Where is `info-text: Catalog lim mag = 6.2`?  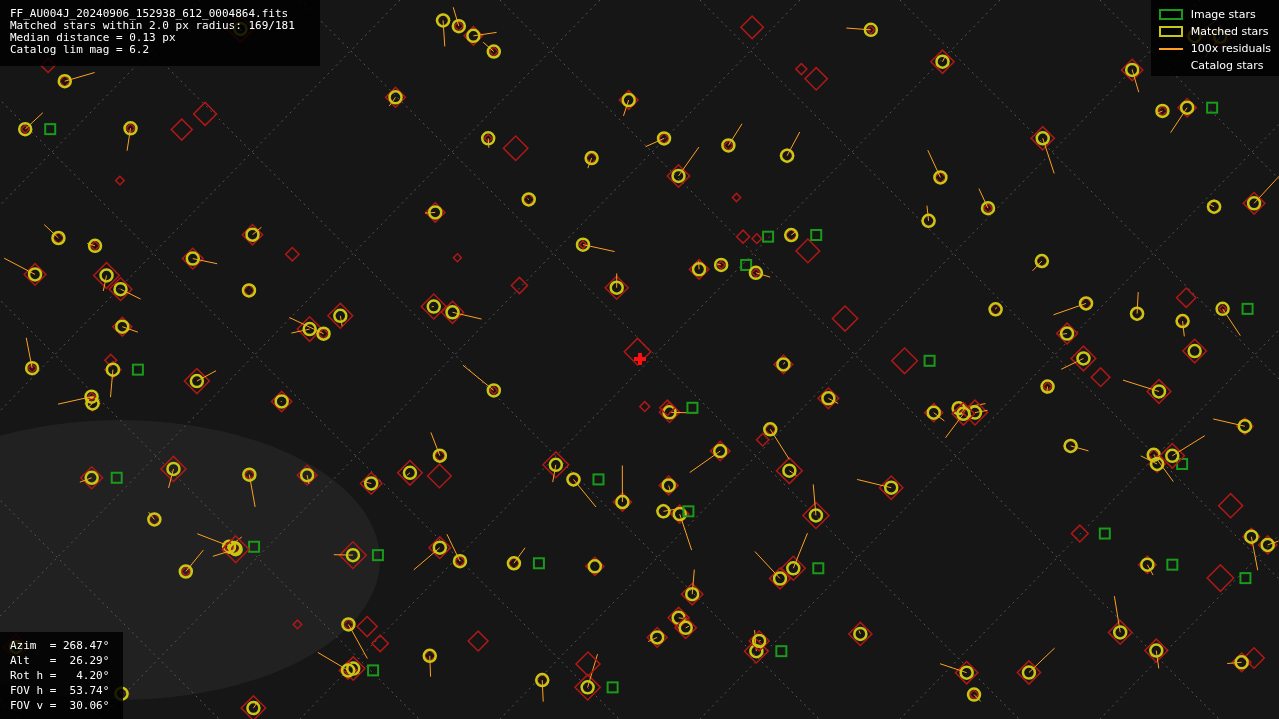 info-text: Catalog lim mag = 6.2 is located at coordinates (80, 50).